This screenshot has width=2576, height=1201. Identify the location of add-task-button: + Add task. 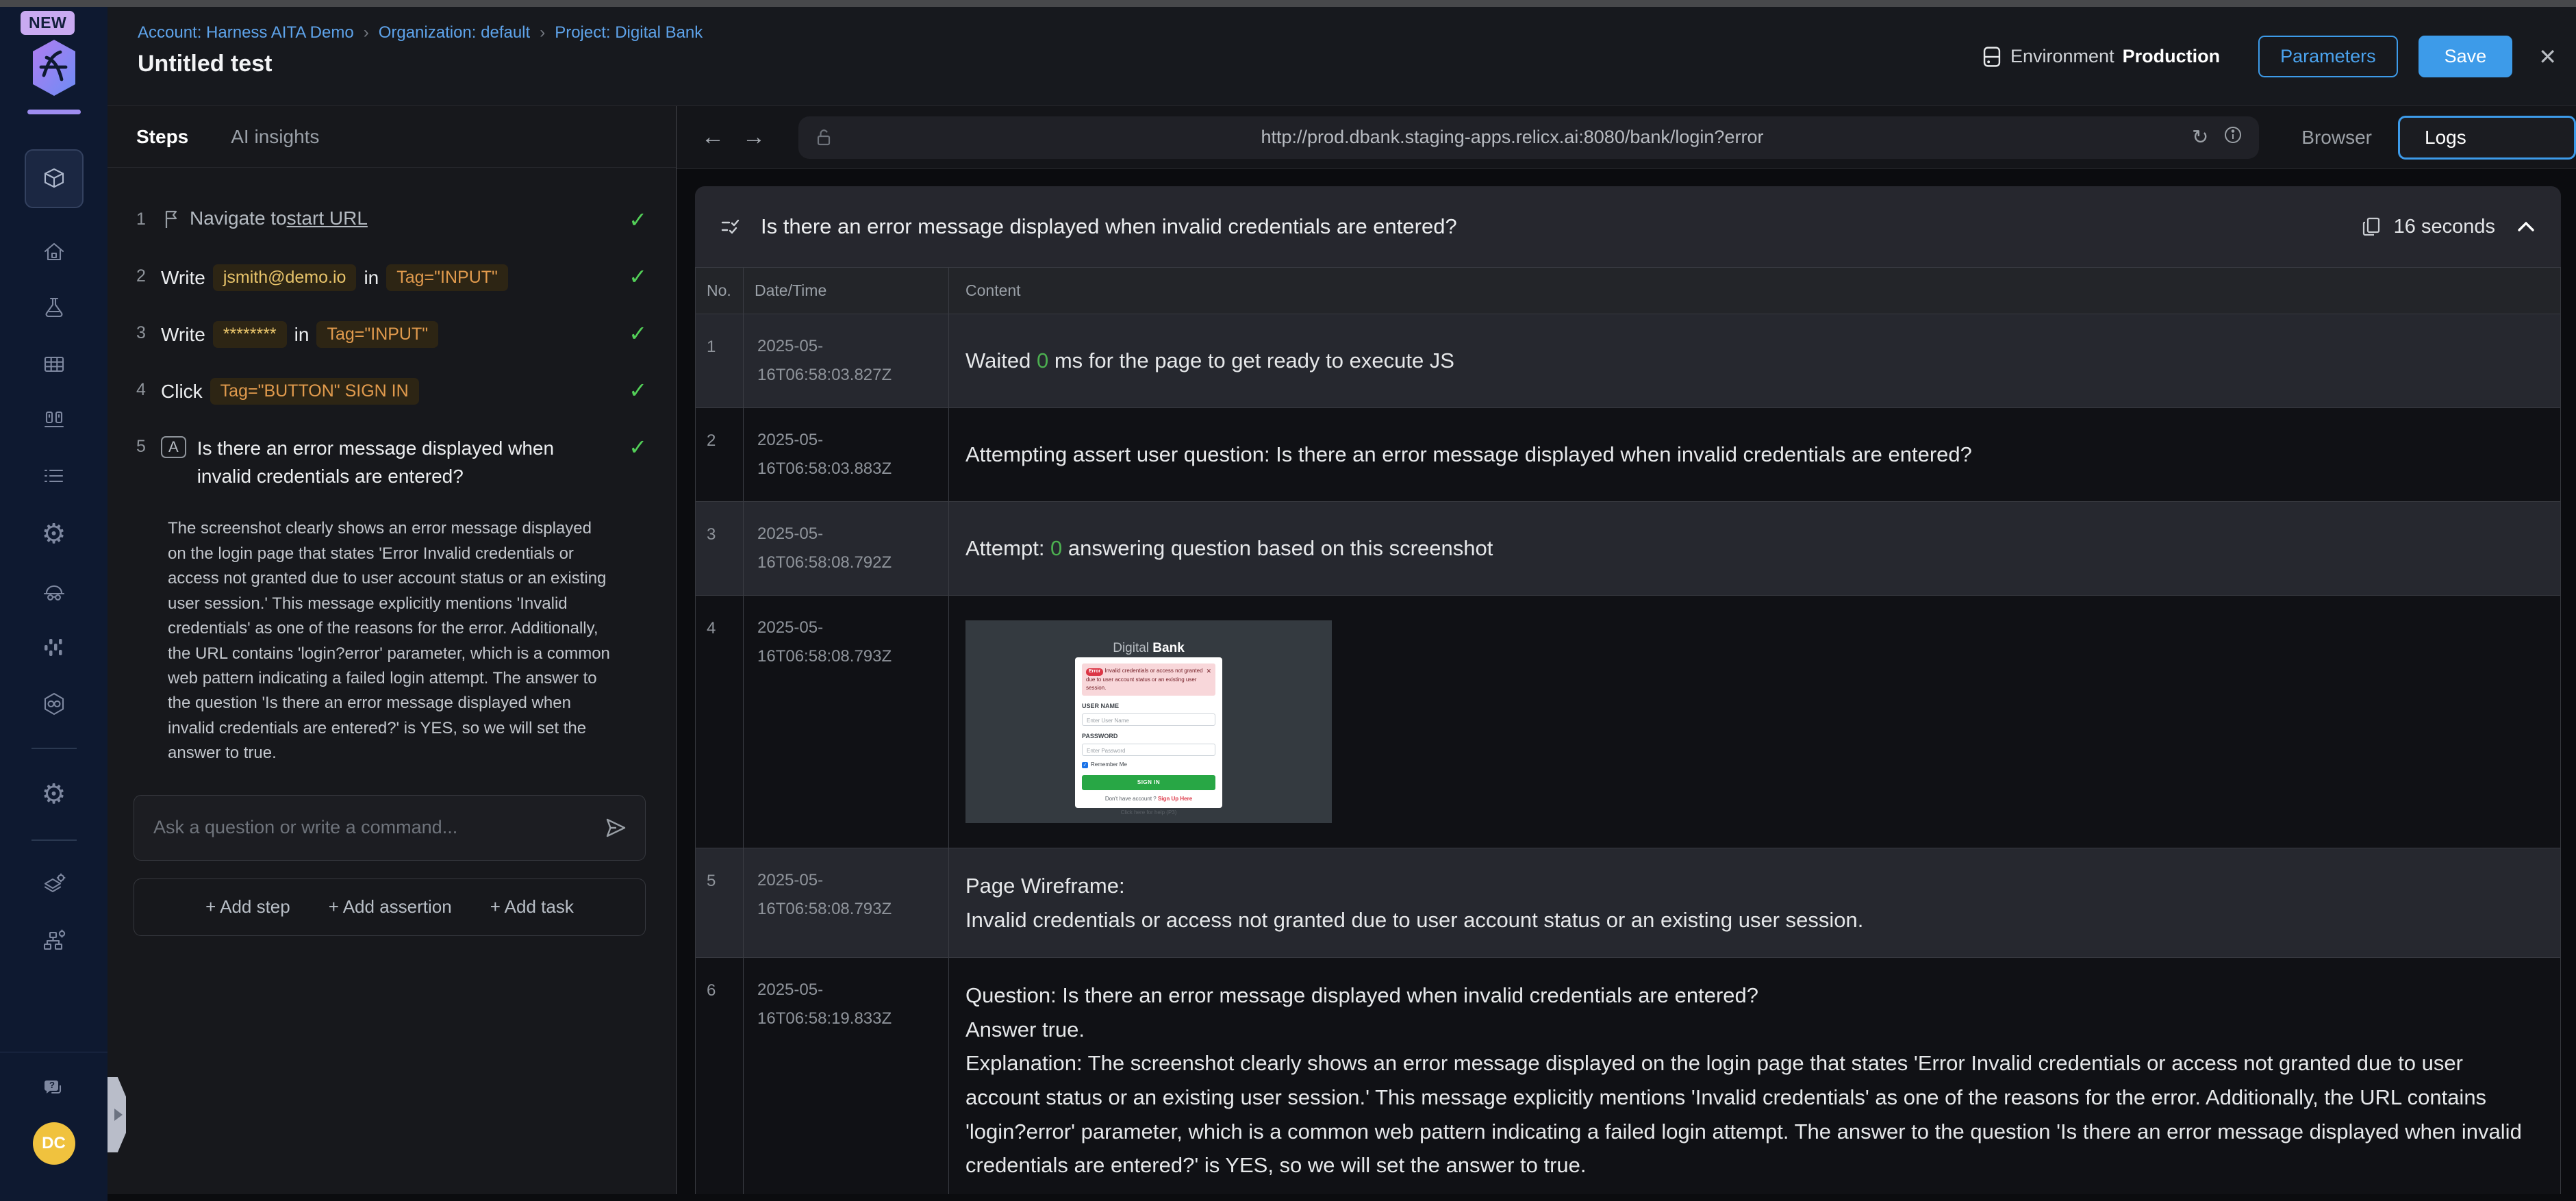
(532, 907).